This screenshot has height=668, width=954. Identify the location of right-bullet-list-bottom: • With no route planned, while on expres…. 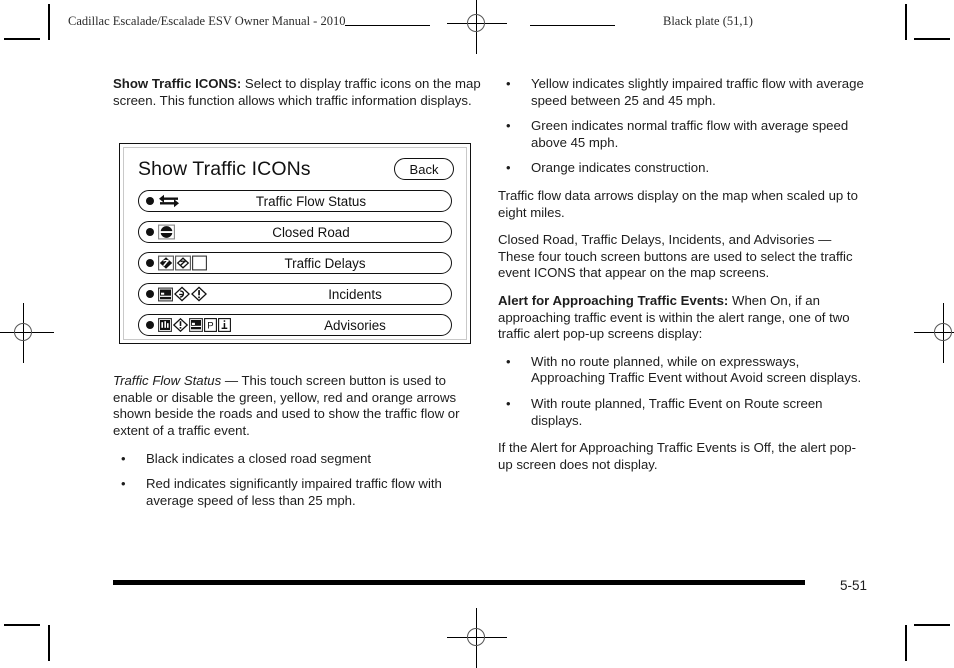
(684, 391).